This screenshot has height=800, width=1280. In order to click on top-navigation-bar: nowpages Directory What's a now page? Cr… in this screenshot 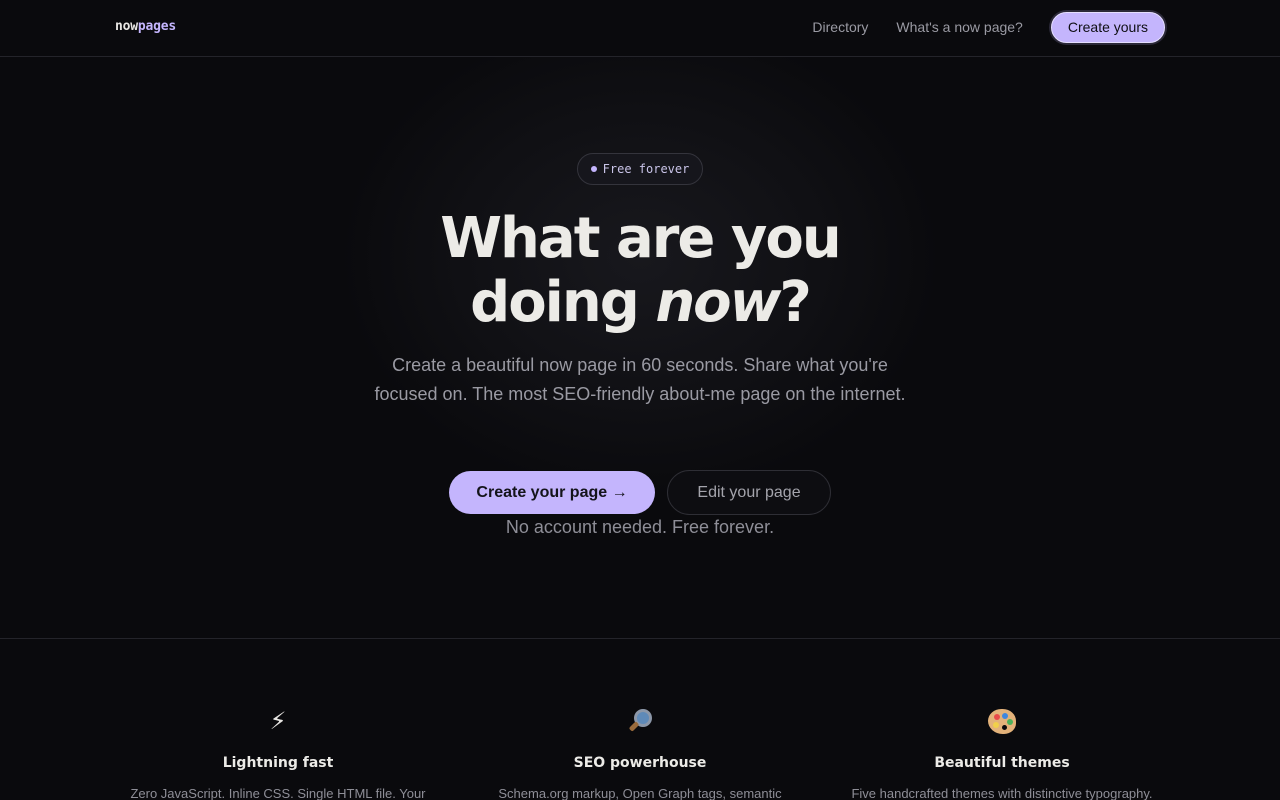, I will do `click(640, 28)`.